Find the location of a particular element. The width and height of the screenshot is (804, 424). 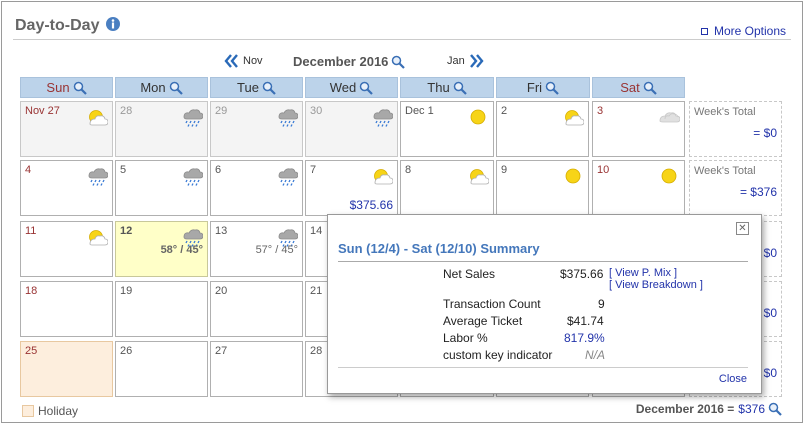

popup-title: Sun (12/4) - Sat (12/10) Summary is located at coordinates (439, 248).